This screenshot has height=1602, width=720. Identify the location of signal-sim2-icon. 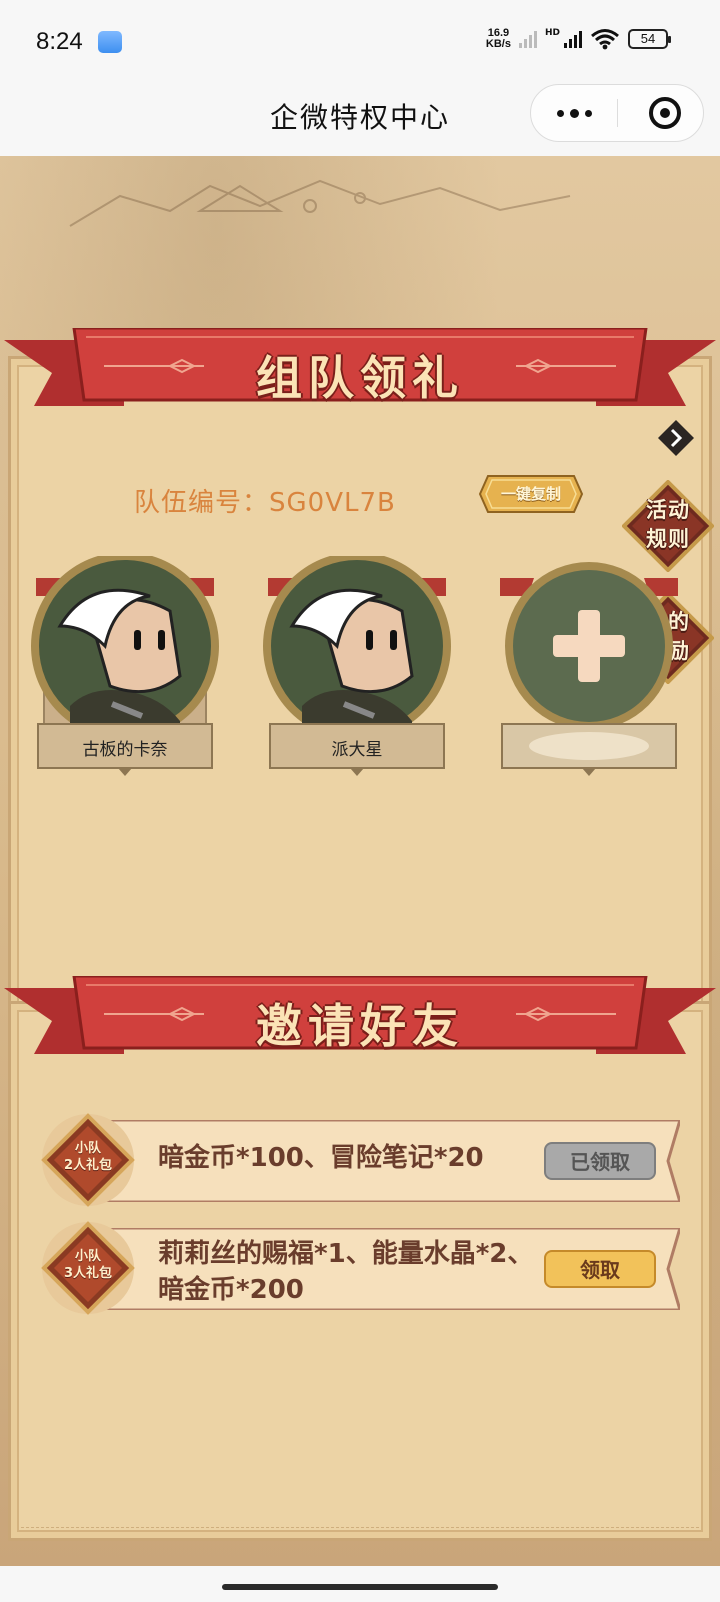
(527, 39).